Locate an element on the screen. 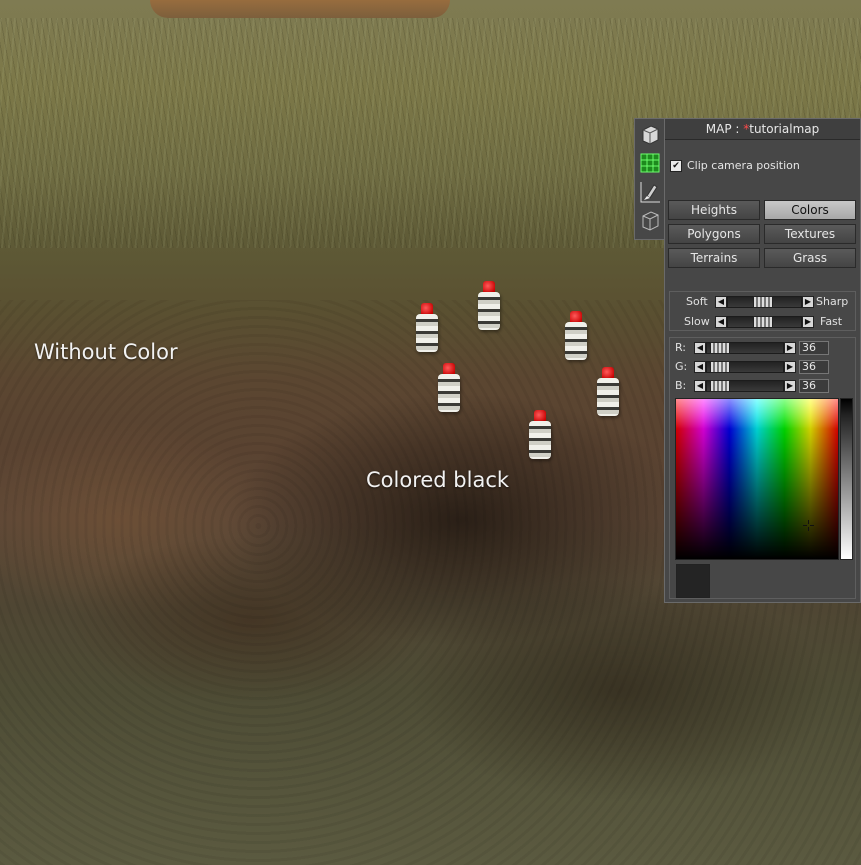 This screenshot has height=865, width=861. speed-left-arrow: ◀ is located at coordinates (721, 322).